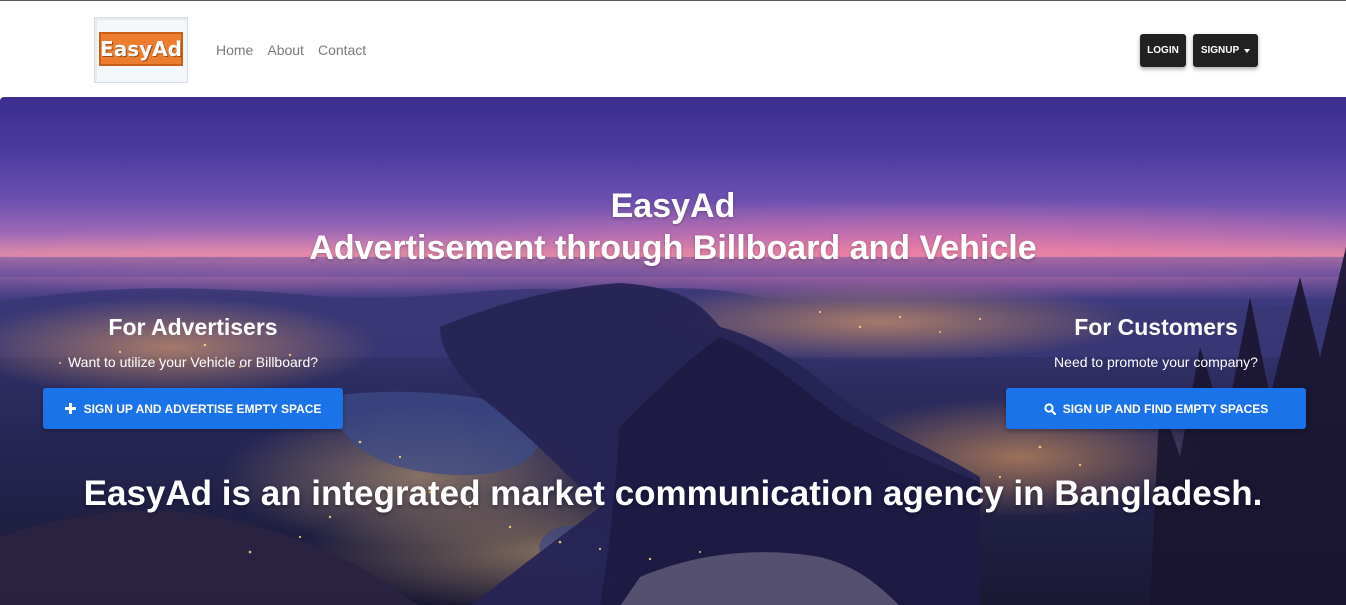 This screenshot has height=605, width=1346. What do you see at coordinates (1220, 50) in the screenshot?
I see `signup-button-label: SIGNUP` at bounding box center [1220, 50].